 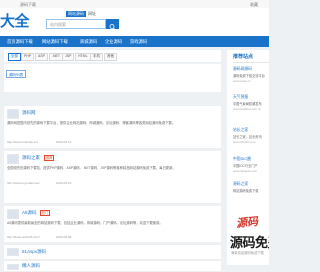 I want to click on sidebar-entry-title: 源码之家, so click(x=246, y=184).